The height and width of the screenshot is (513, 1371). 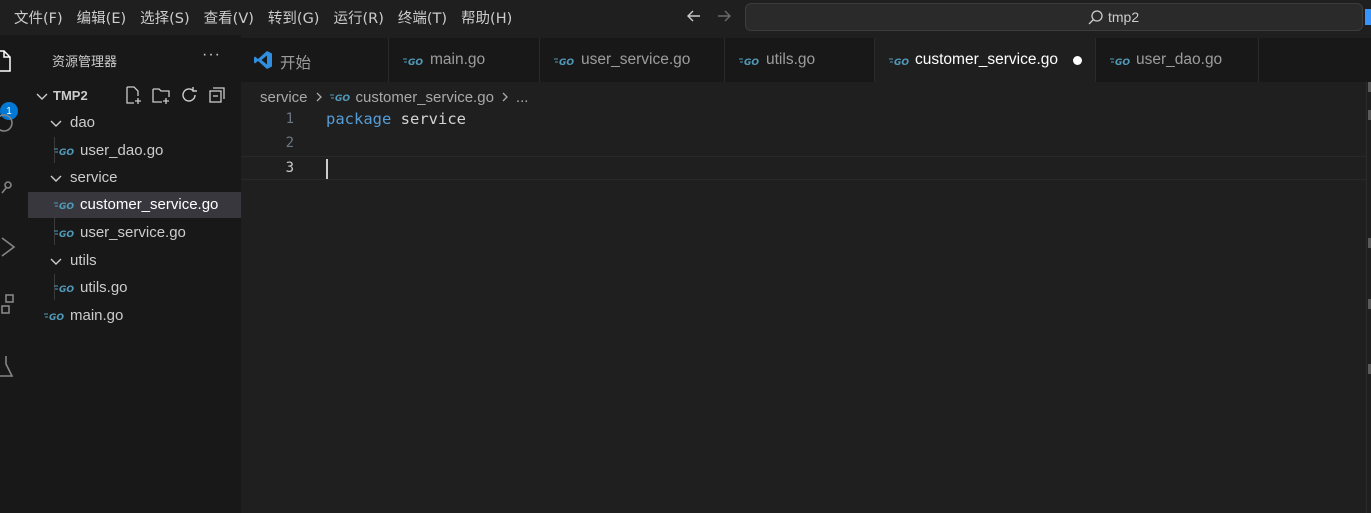 What do you see at coordinates (134, 261) in the screenshot?
I see `tree-folder-utils: utils` at bounding box center [134, 261].